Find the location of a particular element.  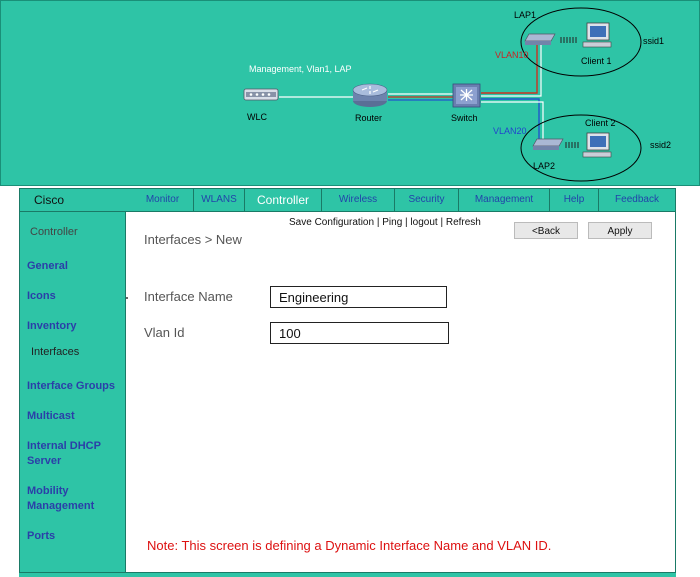

lap1-label: LAP1 is located at coordinates (525, 15).